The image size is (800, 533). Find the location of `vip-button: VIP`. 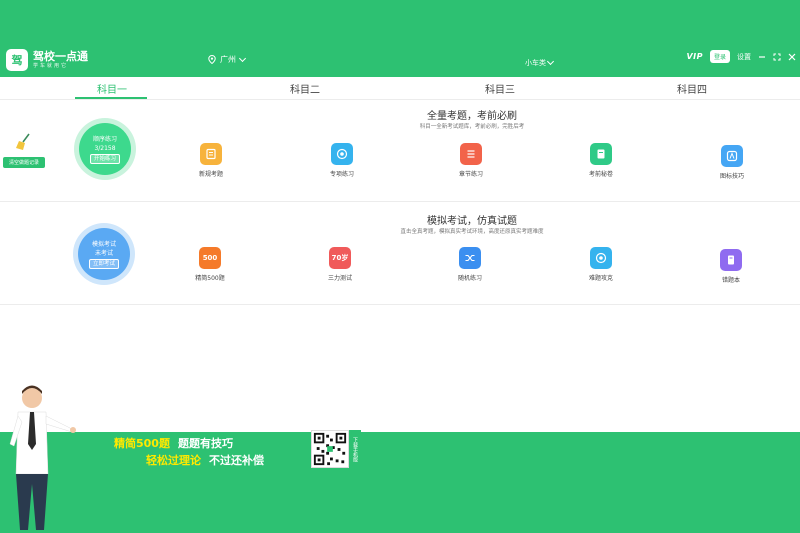

vip-button: VIP is located at coordinates (694, 56).